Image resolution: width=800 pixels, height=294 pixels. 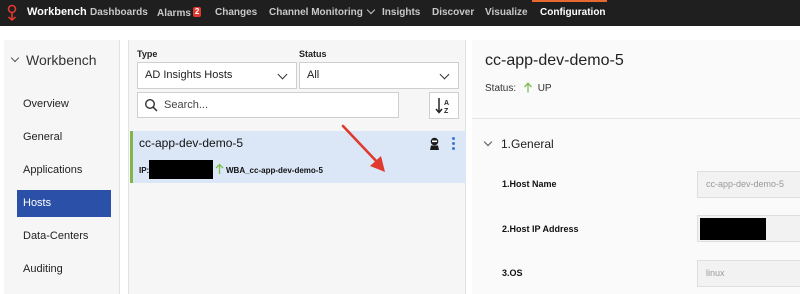 What do you see at coordinates (236, 12) in the screenshot?
I see `nav-changes: Changes` at bounding box center [236, 12].